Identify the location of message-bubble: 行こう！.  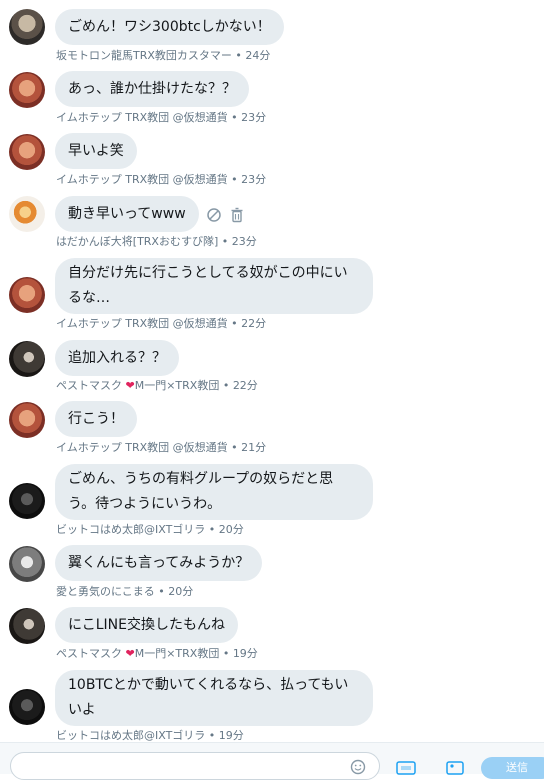
(96, 419).